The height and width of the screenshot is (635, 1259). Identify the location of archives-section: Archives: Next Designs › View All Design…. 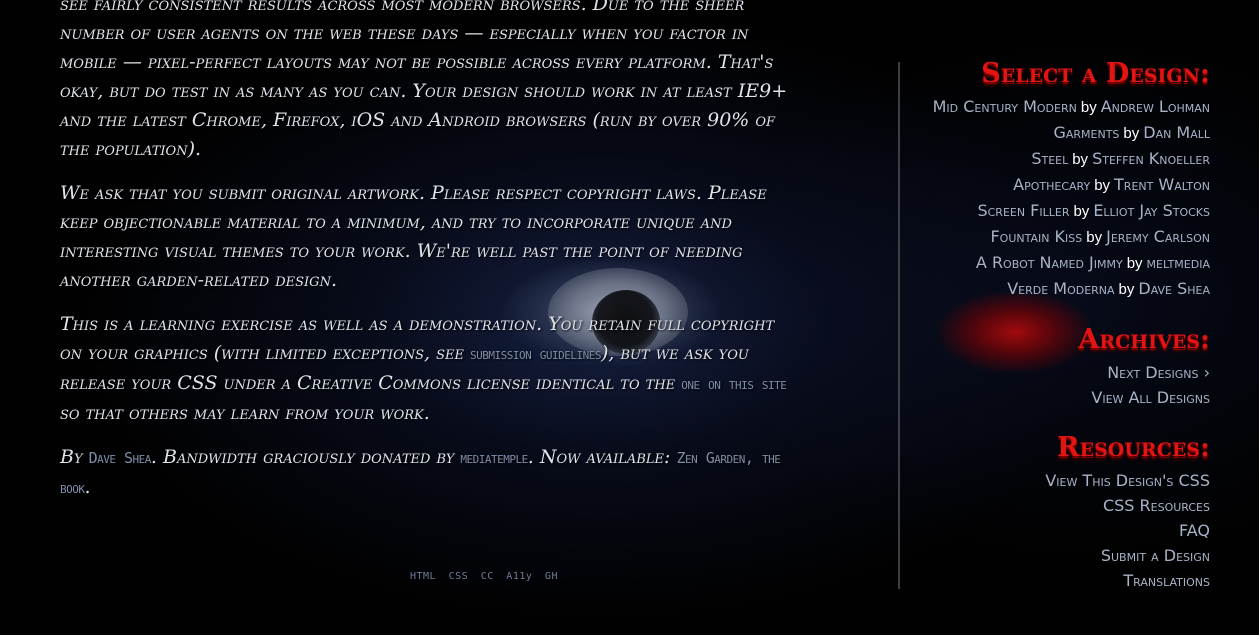
(1057, 367).